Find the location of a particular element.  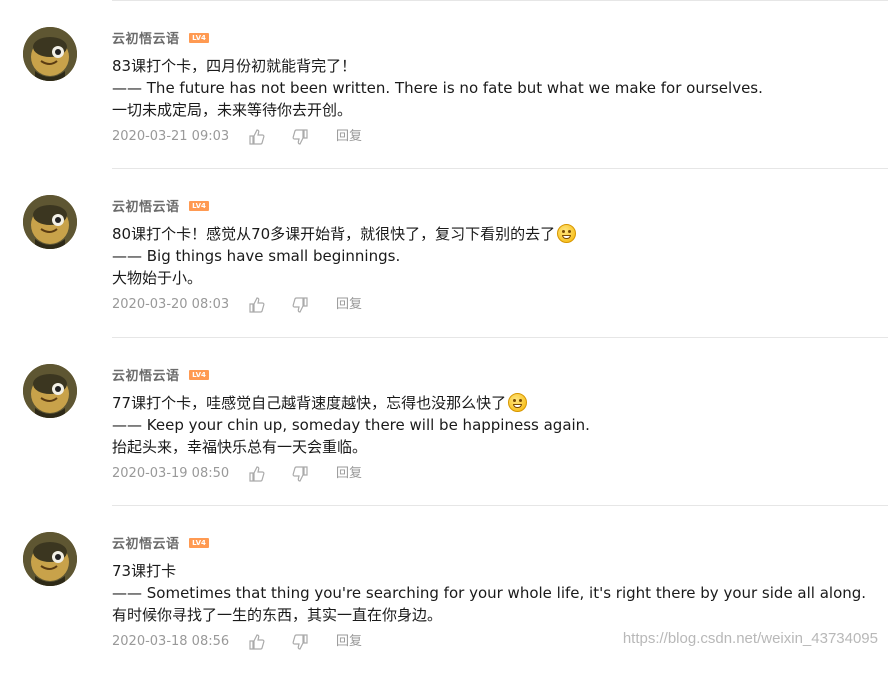

comment-line: 73课打卡 is located at coordinates (144, 571).